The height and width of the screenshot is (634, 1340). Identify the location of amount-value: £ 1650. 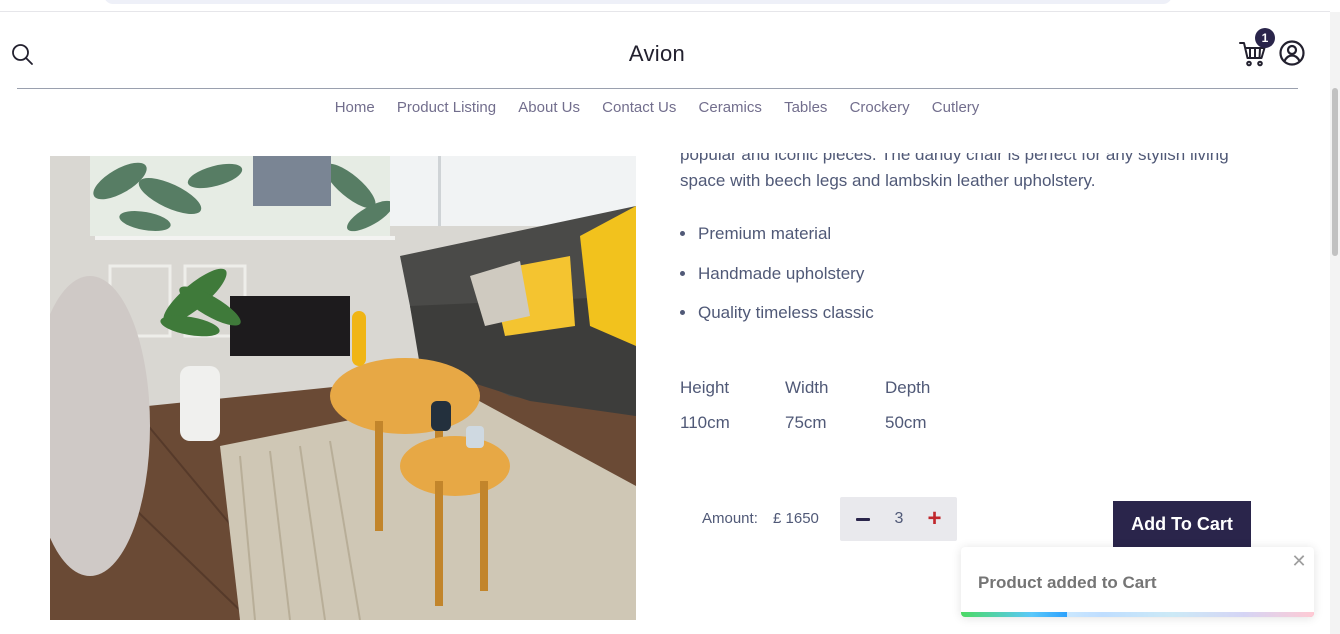
(796, 518).